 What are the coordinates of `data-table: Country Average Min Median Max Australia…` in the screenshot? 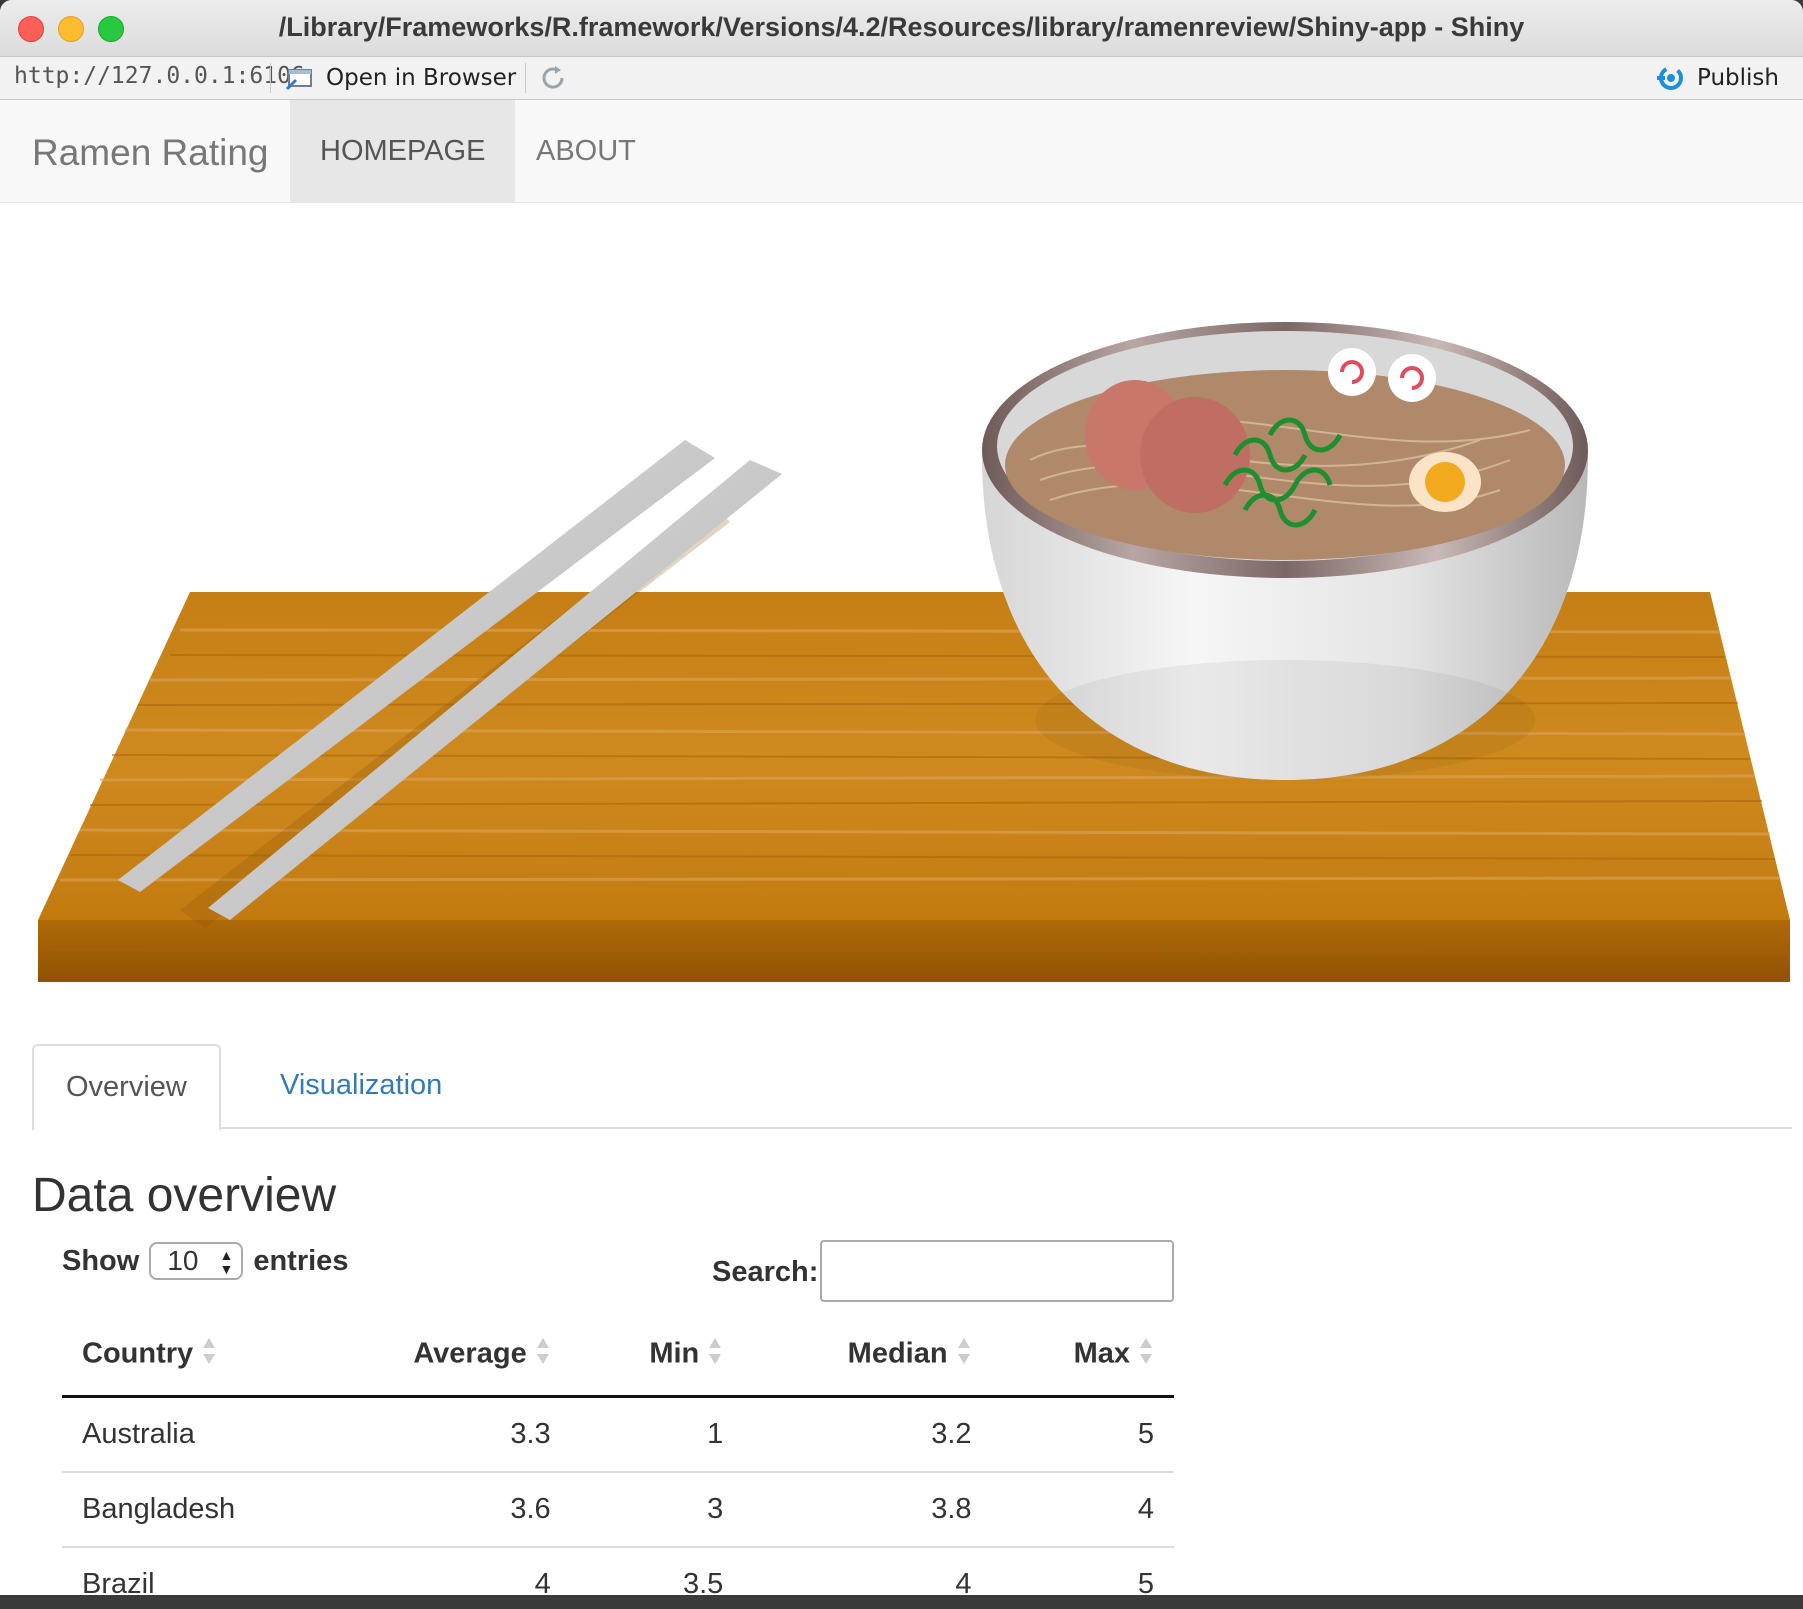 It's located at (618, 1455).